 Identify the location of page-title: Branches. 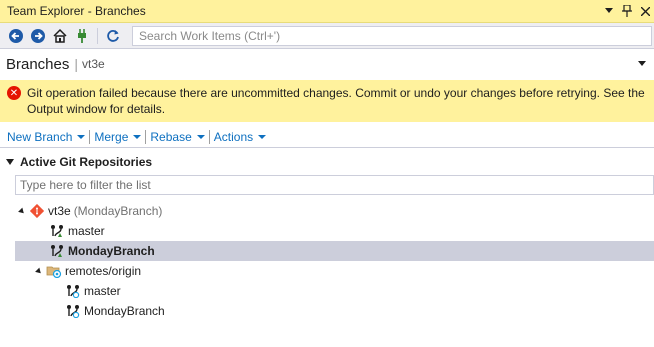
(38, 64).